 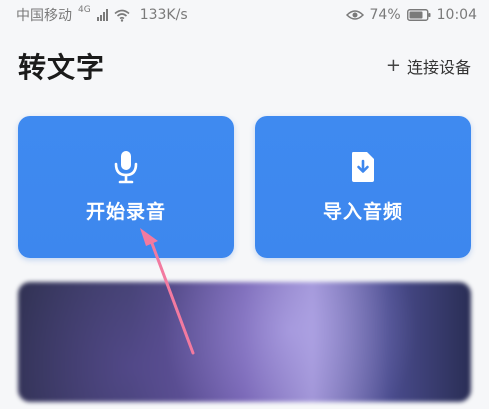 What do you see at coordinates (418, 15) in the screenshot?
I see `battery-icon` at bounding box center [418, 15].